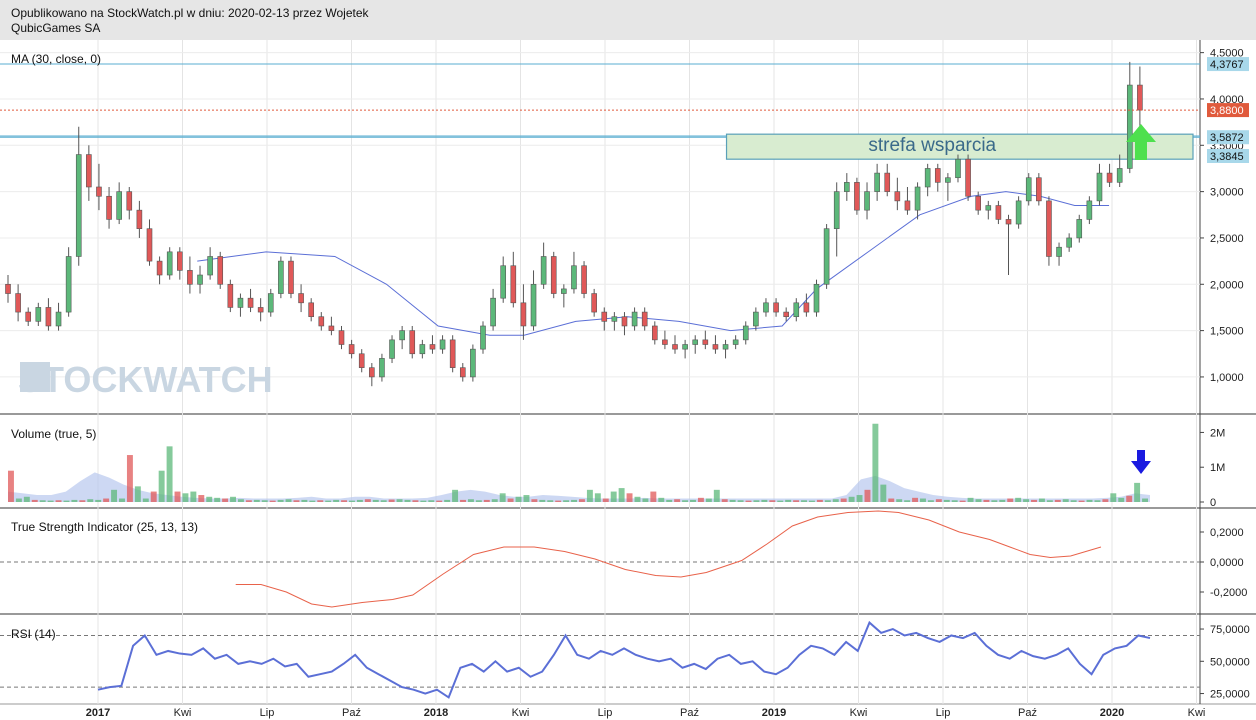 This screenshot has height=720, width=1256. What do you see at coordinates (351, 713) in the screenshot?
I see `x-tick-label: Paź` at bounding box center [351, 713].